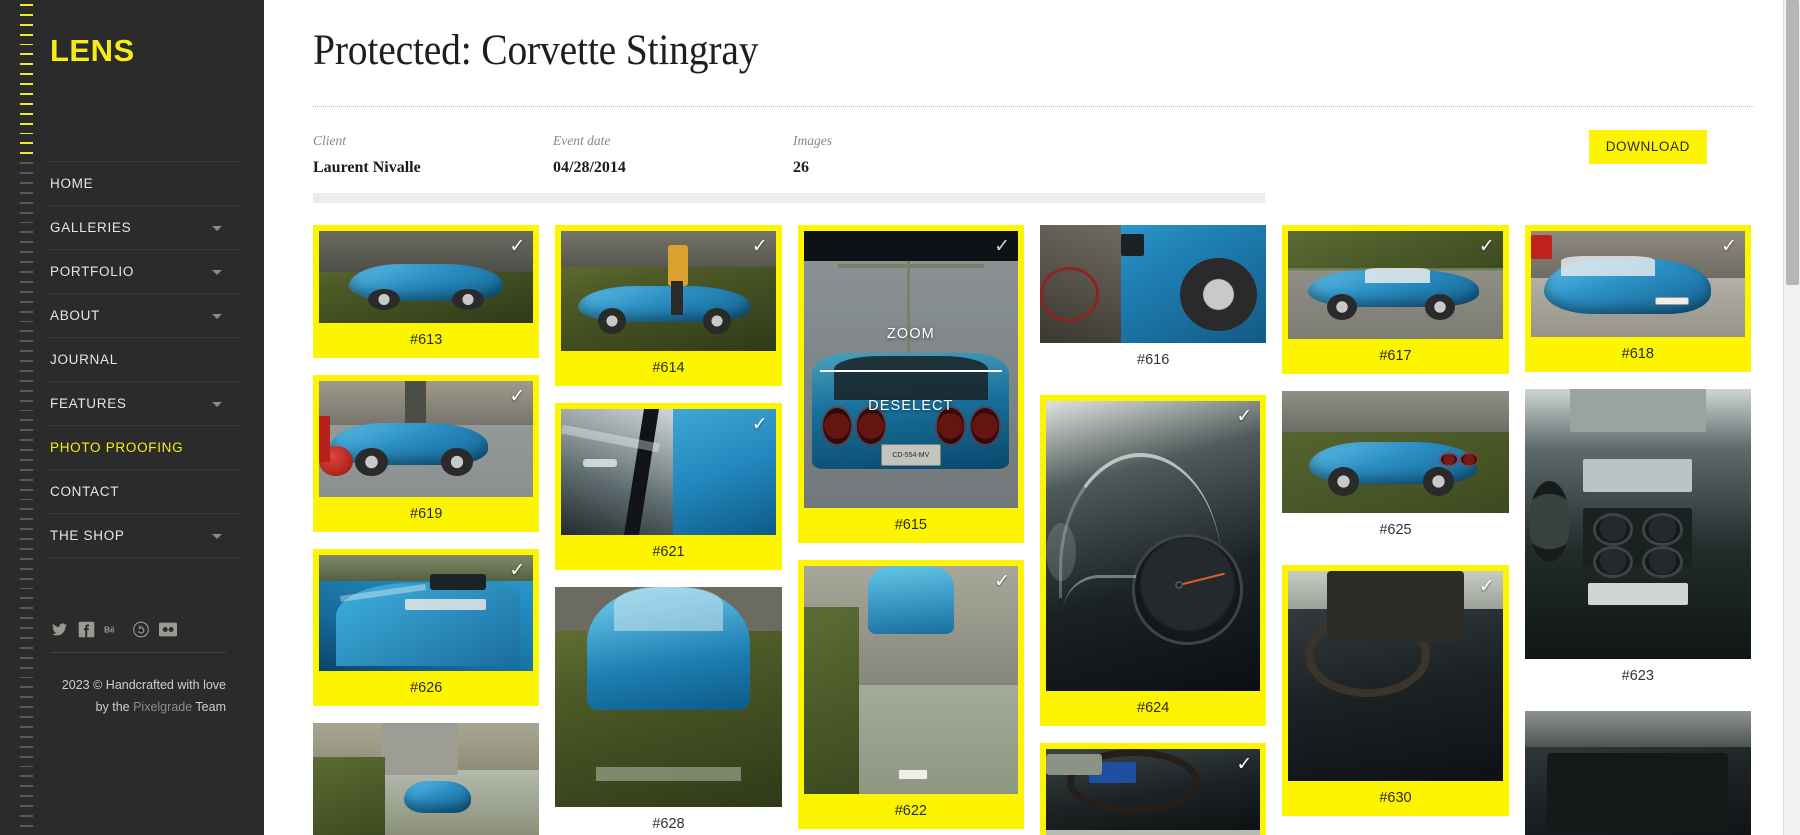 Image resolution: width=1800 pixels, height=835 pixels. I want to click on photo-tile: ✓ #617, so click(1395, 299).